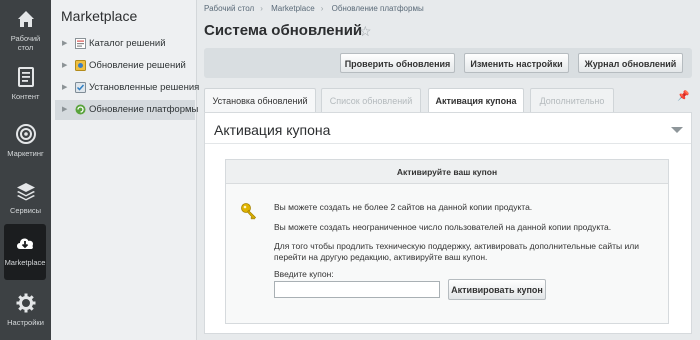  Describe the element at coordinates (371, 100) in the screenshot. I see `tab-updates-list: Список обновлений` at that location.